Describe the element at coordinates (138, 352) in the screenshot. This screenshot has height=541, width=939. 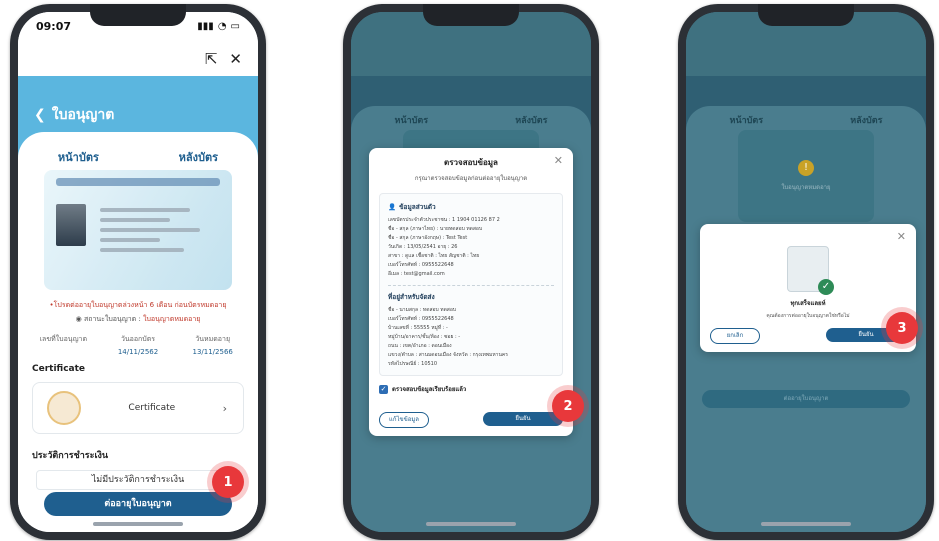
I see `issue-date: 14/11/2562` at that location.